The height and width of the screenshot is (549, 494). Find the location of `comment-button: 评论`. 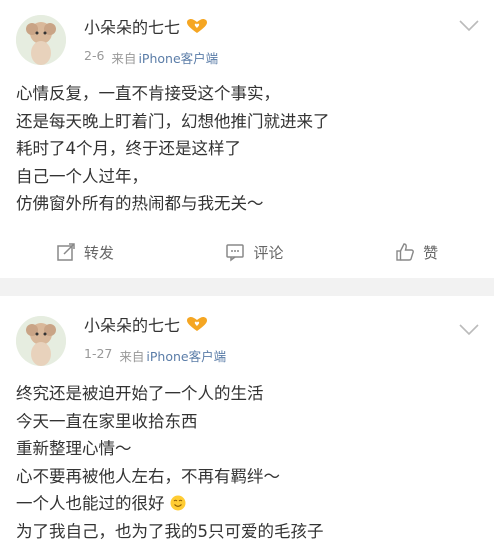

comment-button: 评论 is located at coordinates (254, 252).